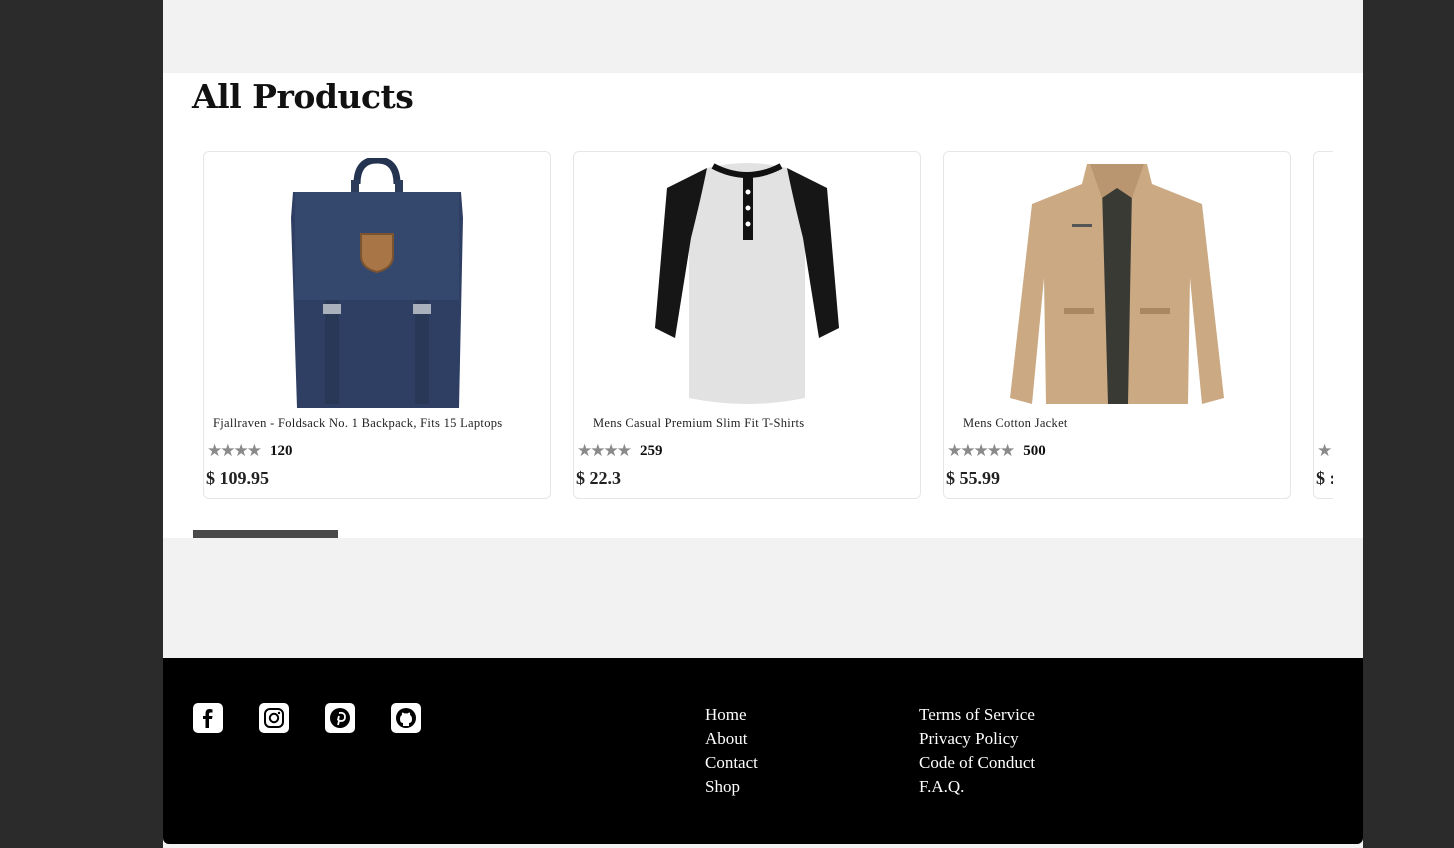 The height and width of the screenshot is (848, 1454). Describe the element at coordinates (1324, 478) in the screenshot. I see `product-price: $ :` at that location.